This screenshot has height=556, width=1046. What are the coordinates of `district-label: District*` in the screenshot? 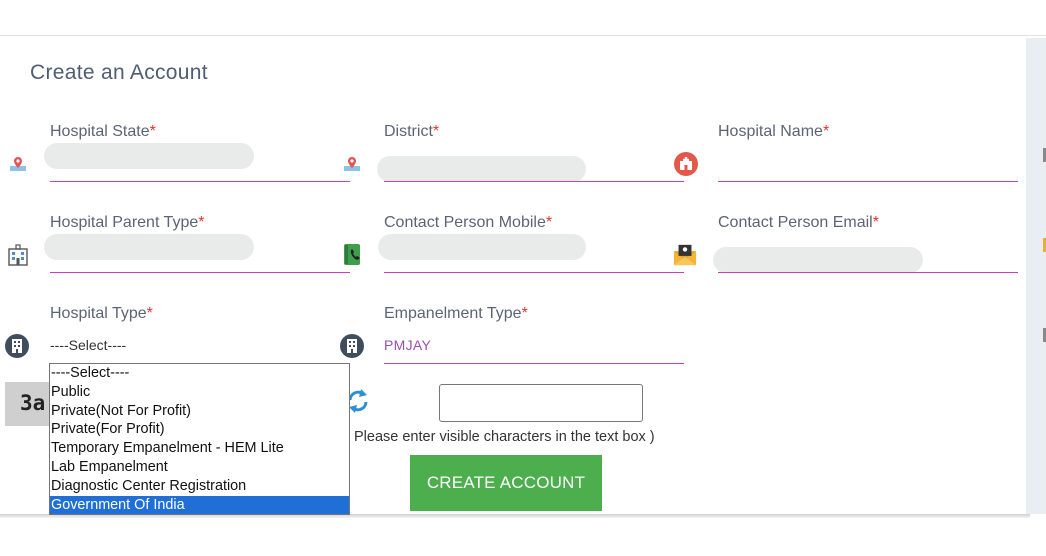 It's located at (411, 132).